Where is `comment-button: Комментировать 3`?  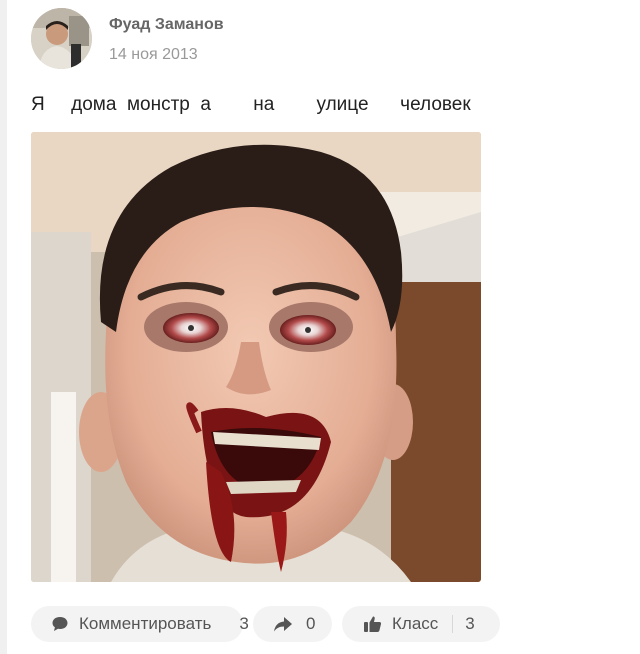
comment-button: Комментировать 3 is located at coordinates (140, 624).